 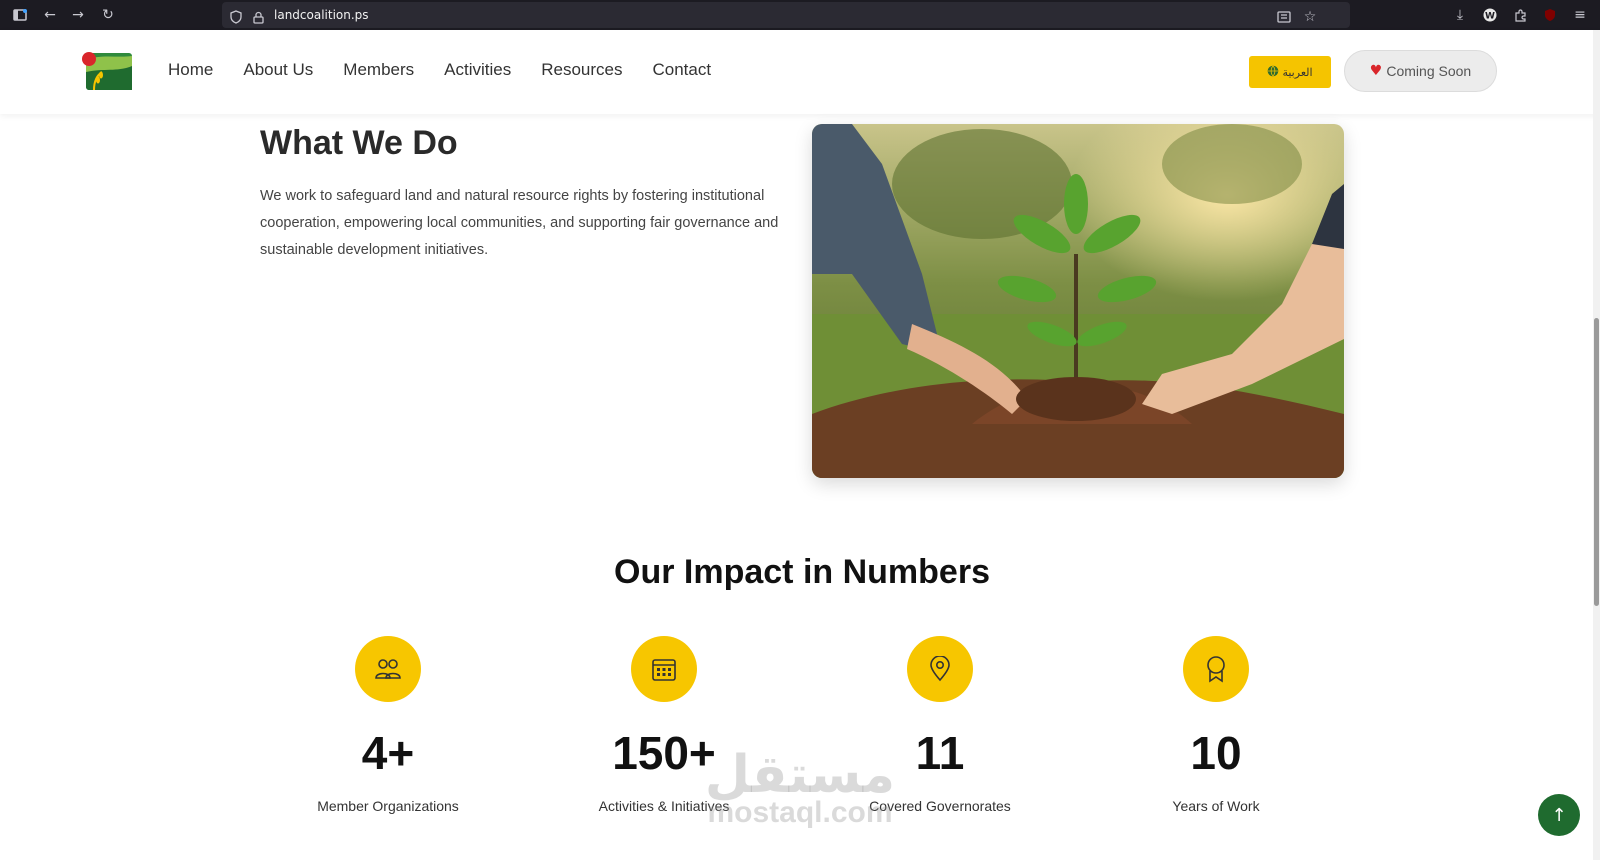 What do you see at coordinates (581, 70) in the screenshot?
I see `nav-resources: Resources` at bounding box center [581, 70].